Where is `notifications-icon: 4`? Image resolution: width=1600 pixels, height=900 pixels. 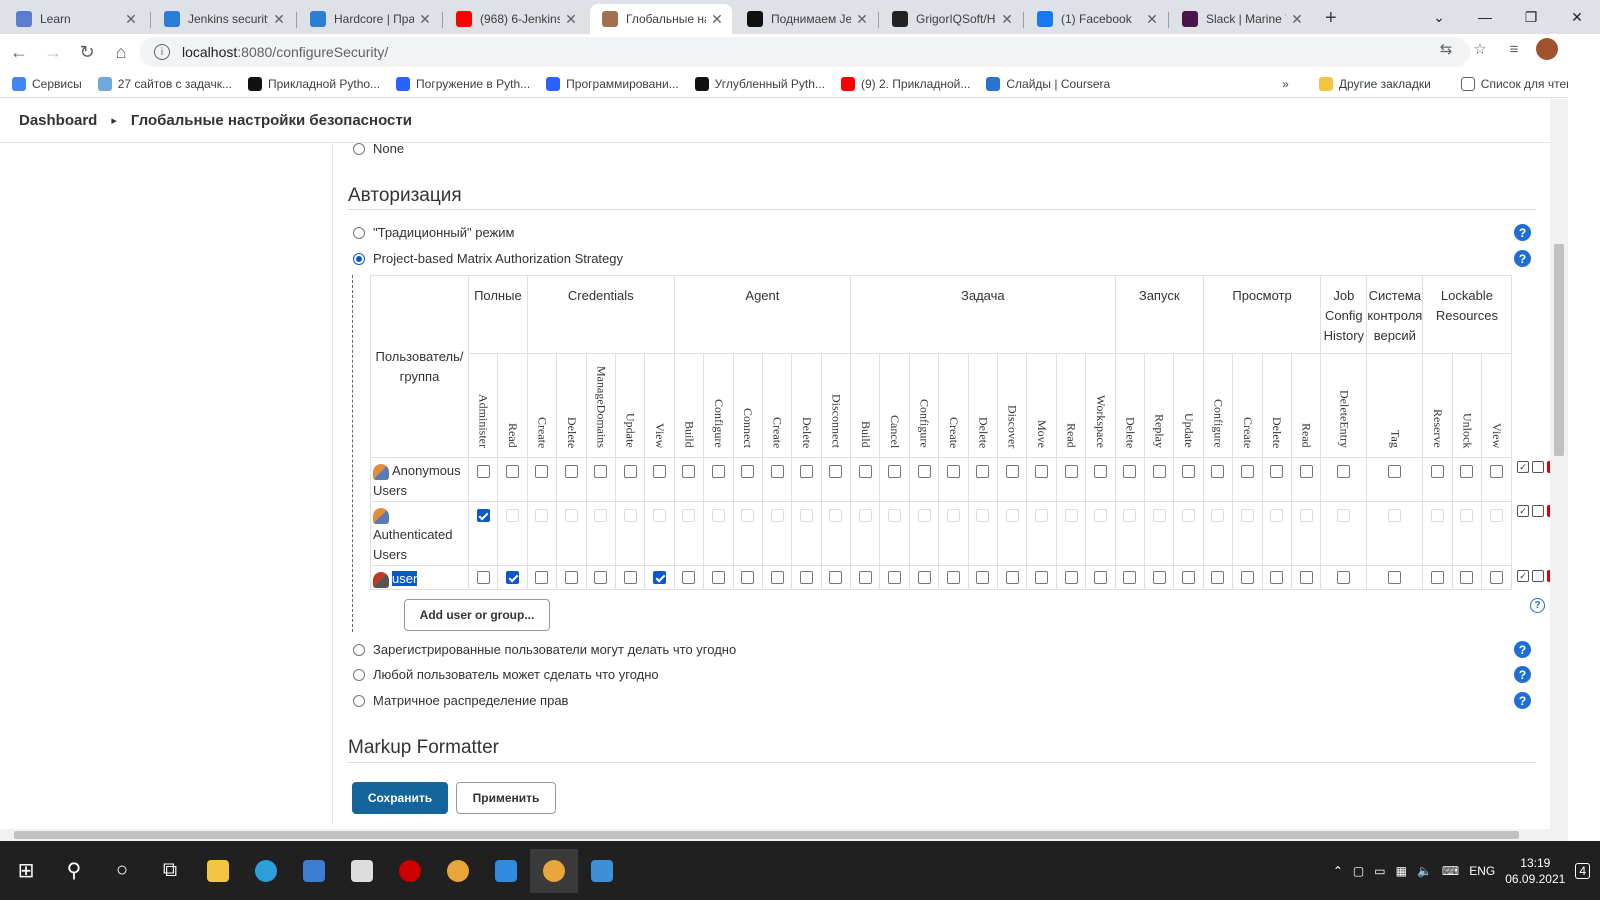 notifications-icon: 4 is located at coordinates (1582, 870).